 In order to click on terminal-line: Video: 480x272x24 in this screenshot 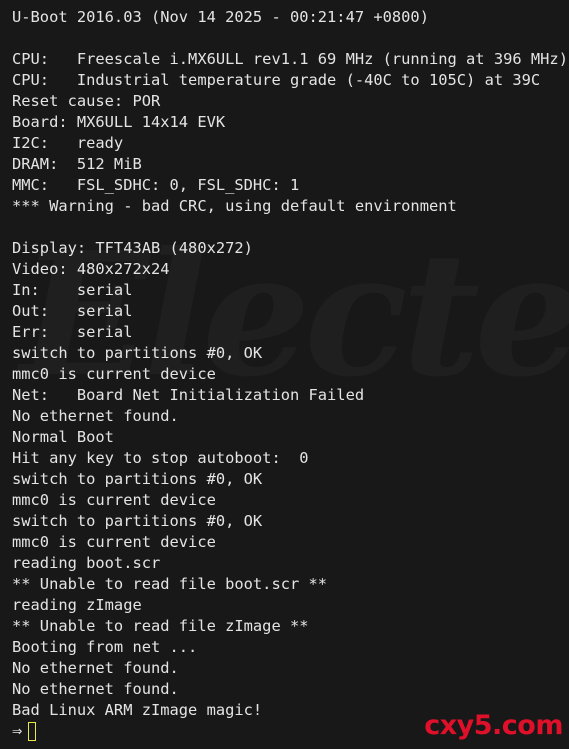, I will do `click(91, 269)`.